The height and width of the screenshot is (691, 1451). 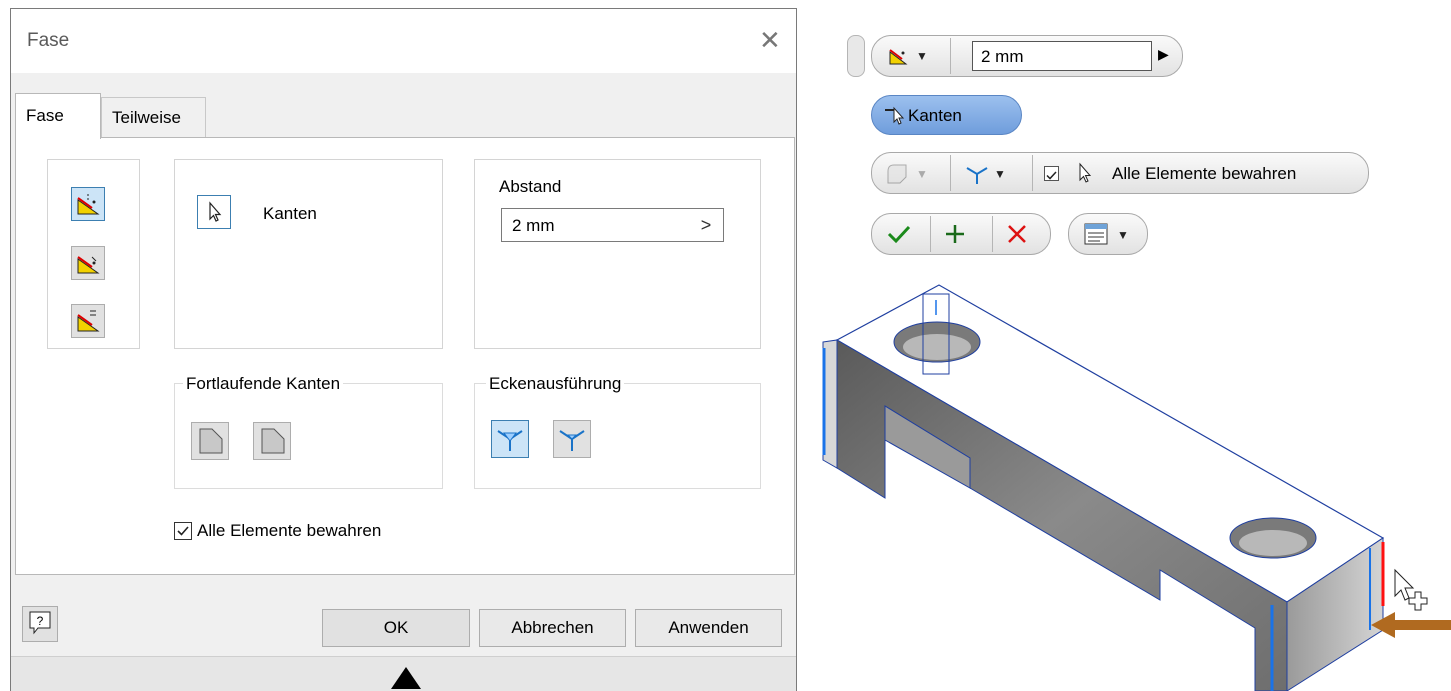 I want to click on chevron-right-icon: >, so click(x=706, y=225).